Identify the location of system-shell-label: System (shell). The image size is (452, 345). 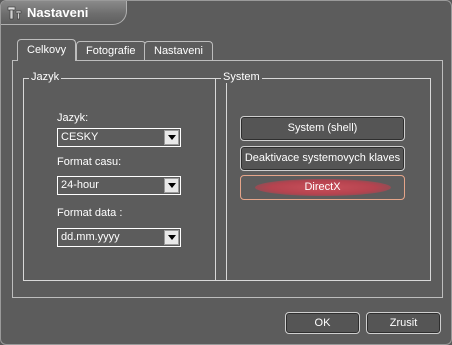
(322, 128).